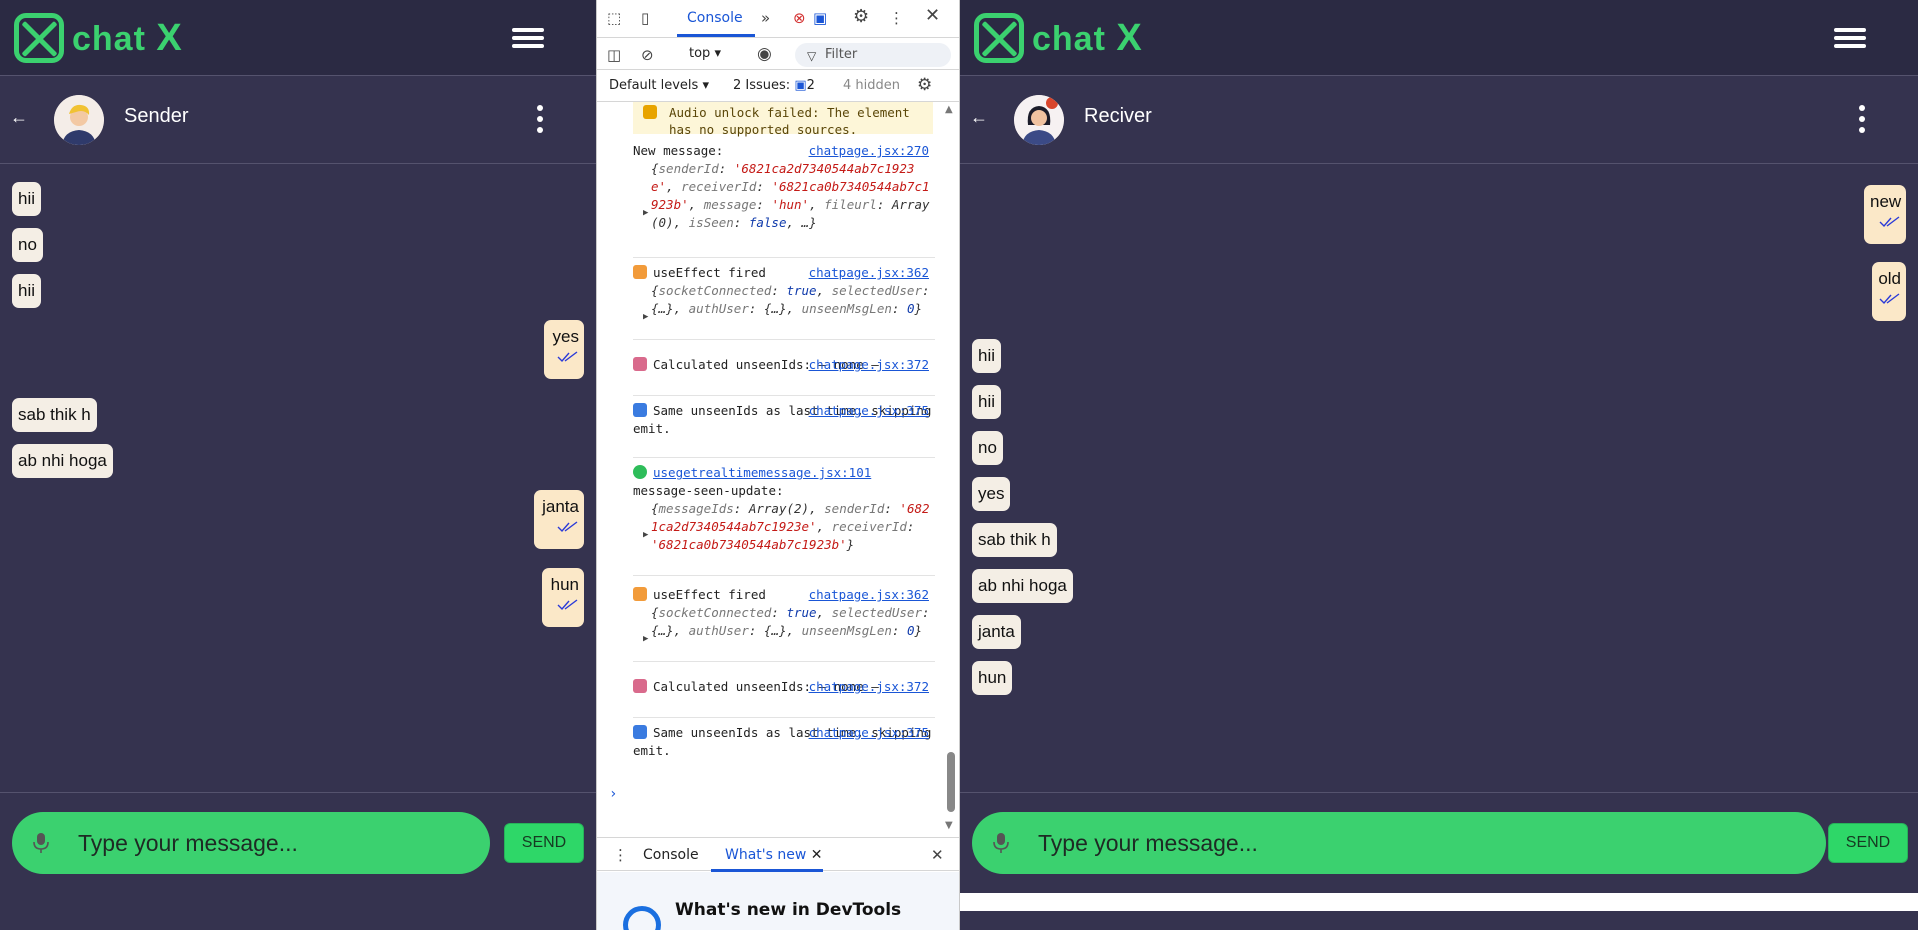 The width and height of the screenshot is (1918, 930). Describe the element at coordinates (924, 85) in the screenshot. I see `console-settings-icon: ⚙` at that location.